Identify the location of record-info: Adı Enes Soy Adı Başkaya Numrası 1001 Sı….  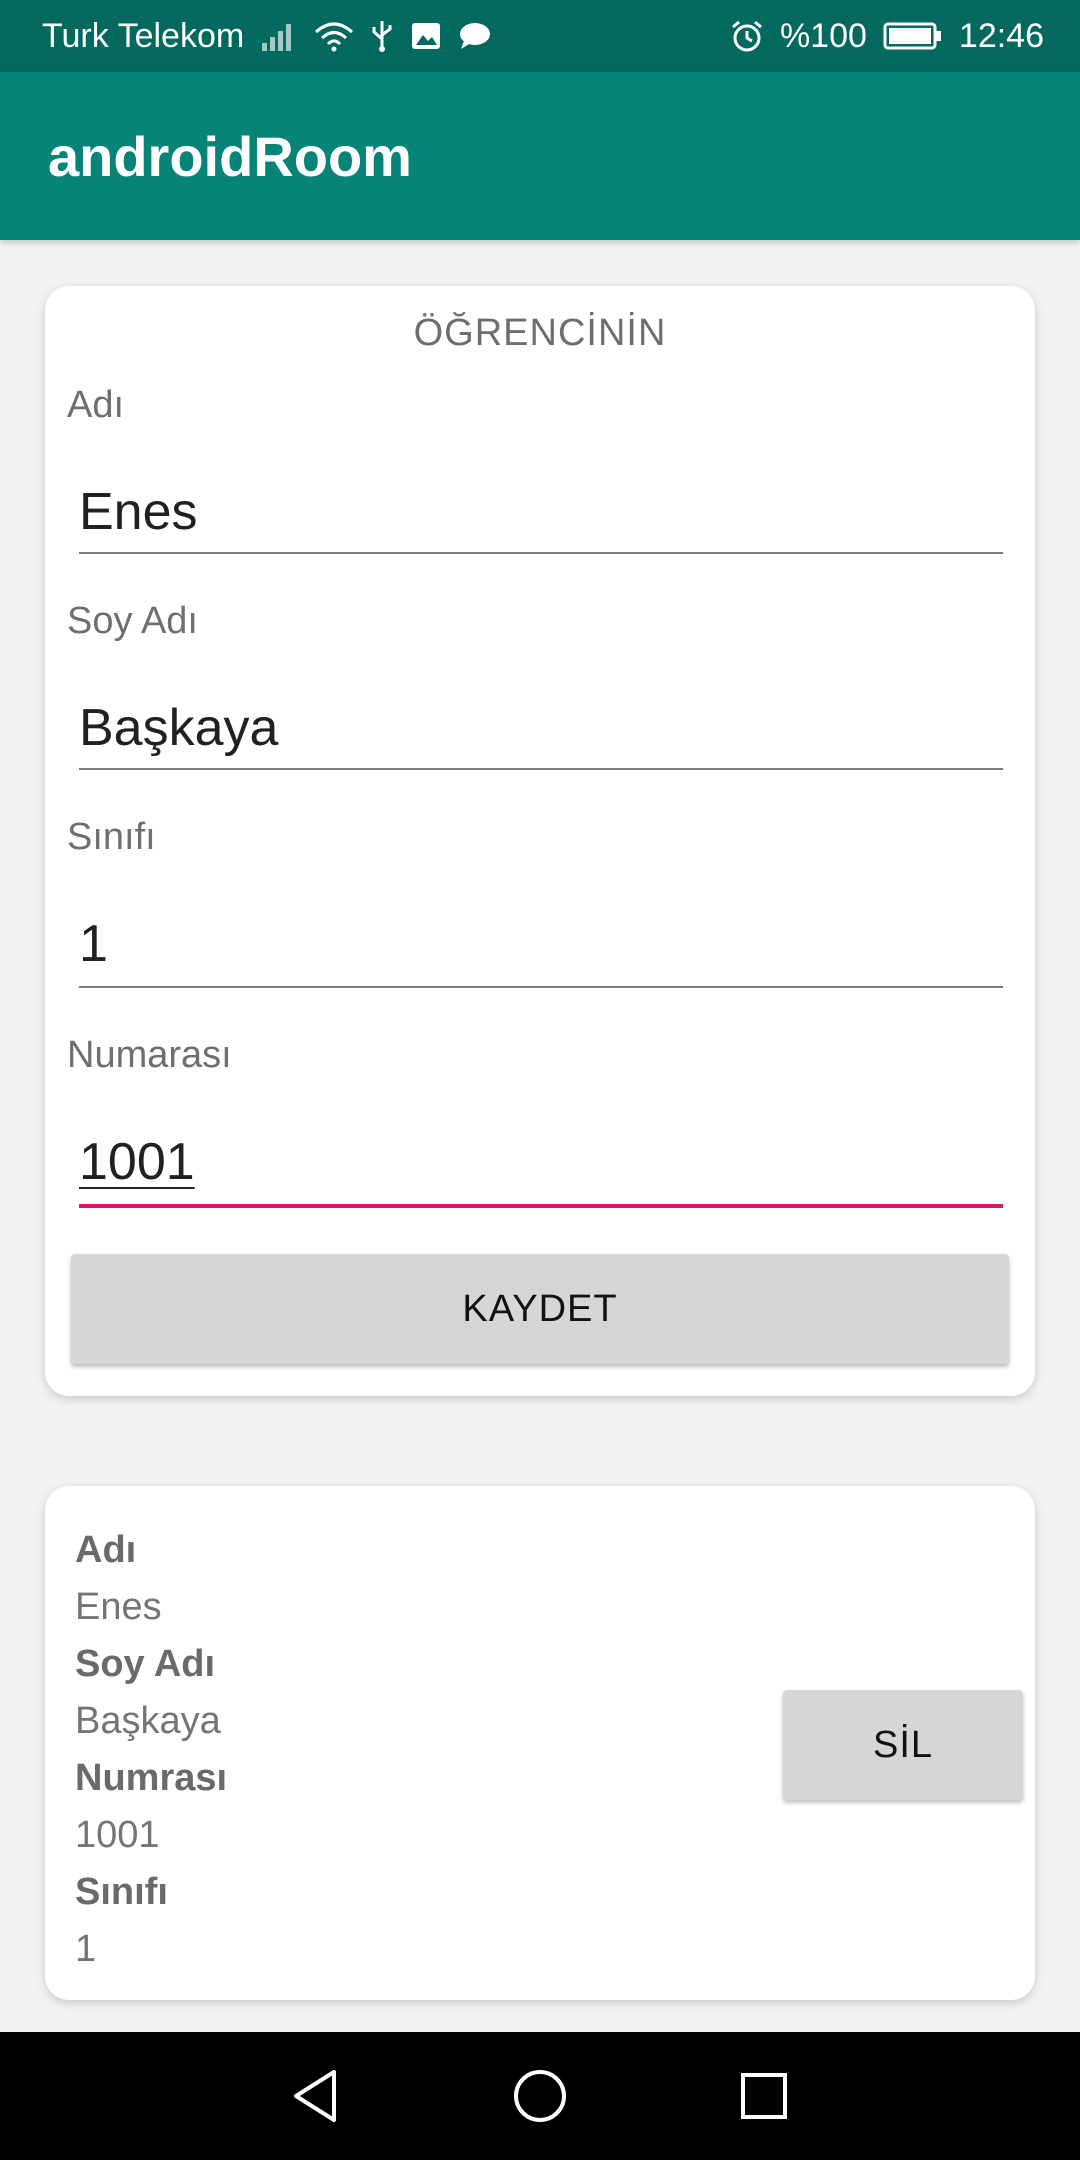
(151, 1750).